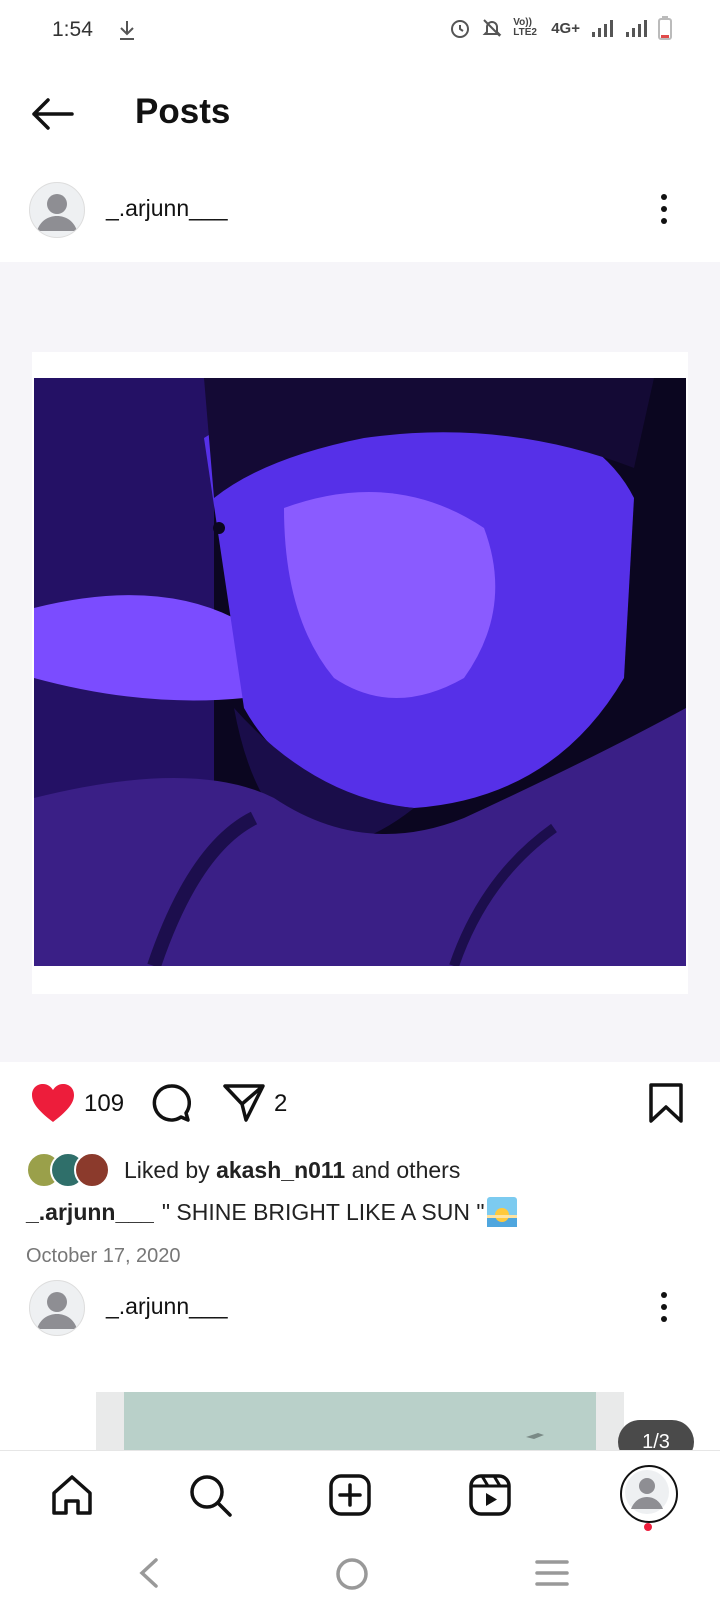 This screenshot has width=720, height=1612. Describe the element at coordinates (501, 1212) in the screenshot. I see `sunrise-emoji-icon` at that location.